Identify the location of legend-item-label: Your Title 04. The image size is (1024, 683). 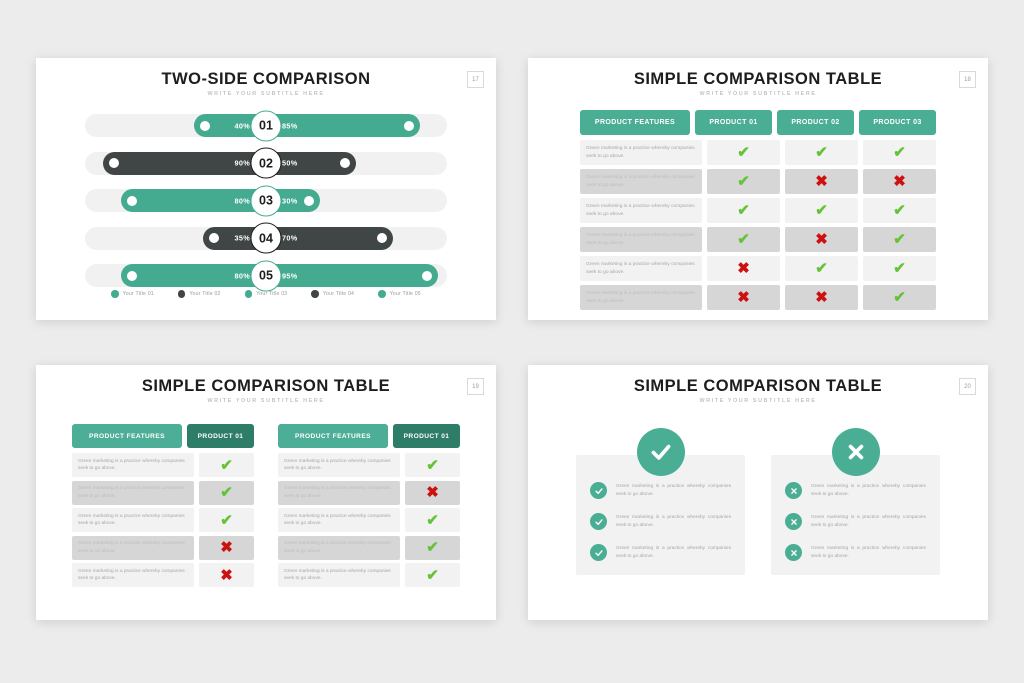
(338, 293).